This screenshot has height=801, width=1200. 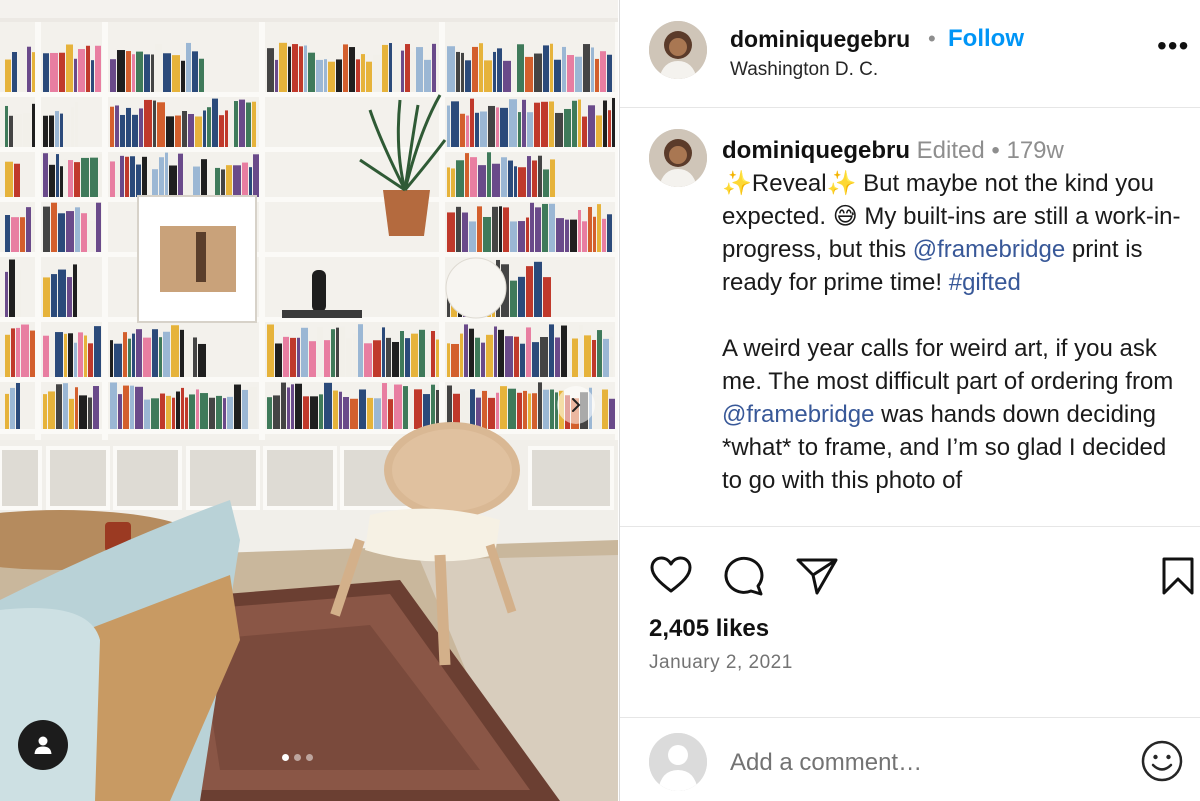 I want to click on post-date: January 2, 2021, so click(x=721, y=663).